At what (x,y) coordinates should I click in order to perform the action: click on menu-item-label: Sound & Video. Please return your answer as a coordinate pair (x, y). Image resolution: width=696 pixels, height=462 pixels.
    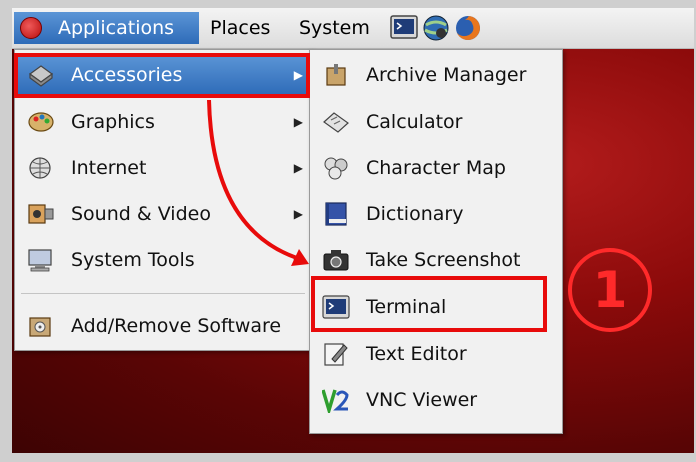
    Looking at the image, I should click on (141, 214).